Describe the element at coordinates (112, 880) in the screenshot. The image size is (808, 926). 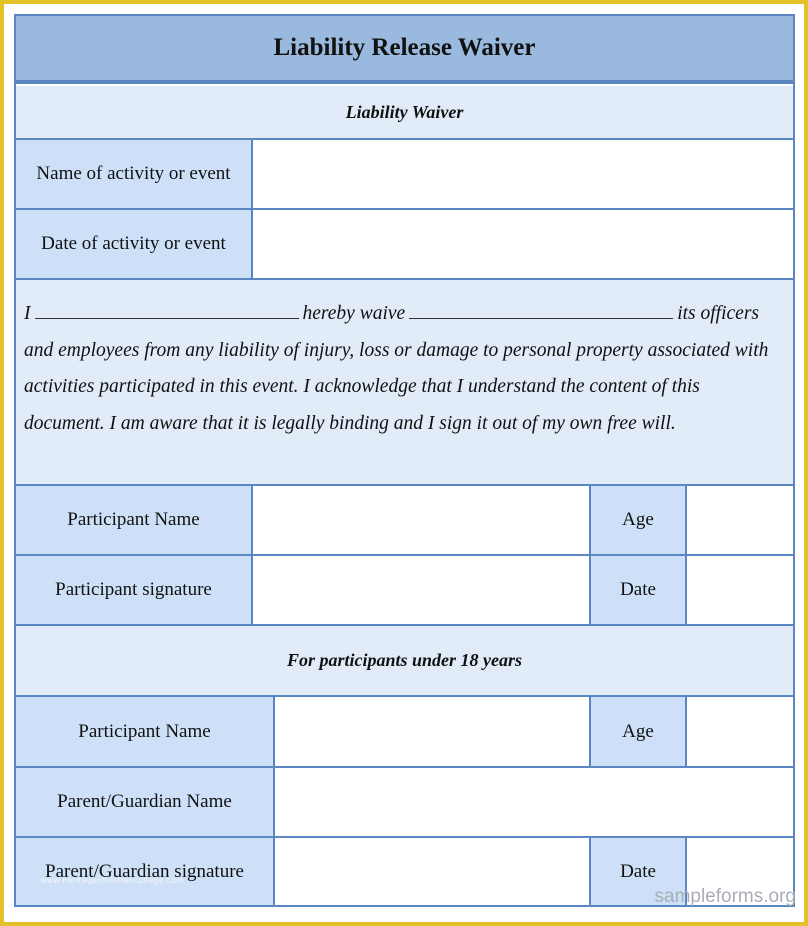
I see `inner-watermark: www.heritagechristiancollege.com` at that location.